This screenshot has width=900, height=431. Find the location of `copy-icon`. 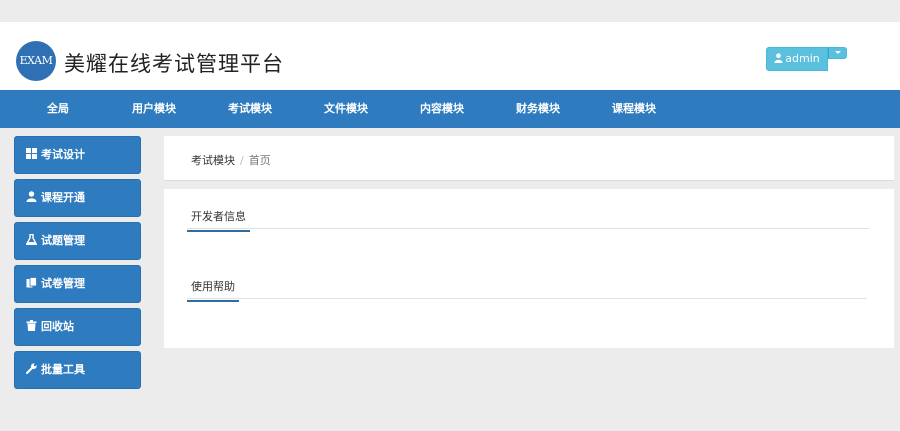

copy-icon is located at coordinates (31, 282).